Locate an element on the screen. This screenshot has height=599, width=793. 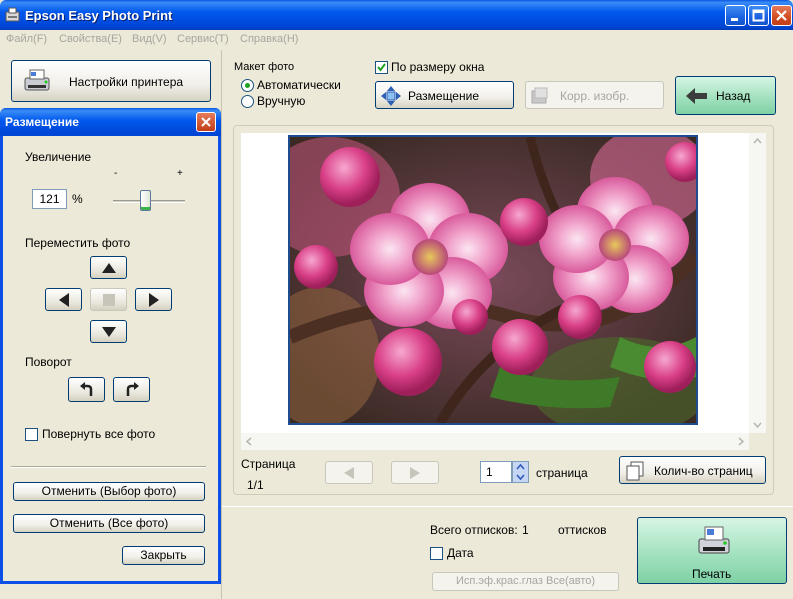
menu-help: Справка(H) is located at coordinates (269, 39).